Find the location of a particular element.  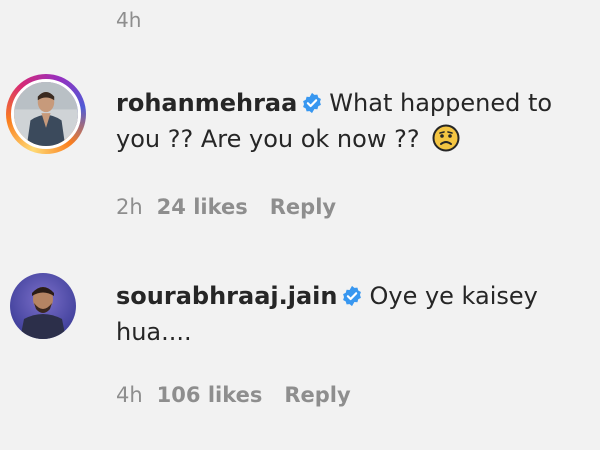

comment-text-continued: you ?? Are you ok now ?? is located at coordinates (268, 139).